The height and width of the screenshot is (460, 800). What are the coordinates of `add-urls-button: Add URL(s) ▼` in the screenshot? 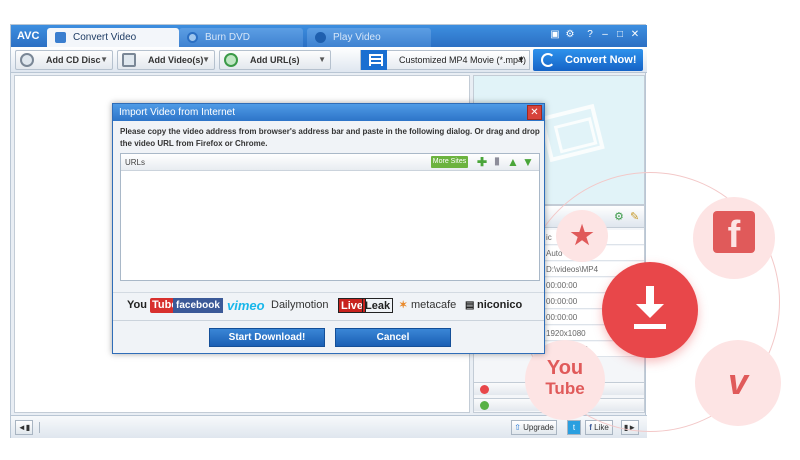 It's located at (275, 60).